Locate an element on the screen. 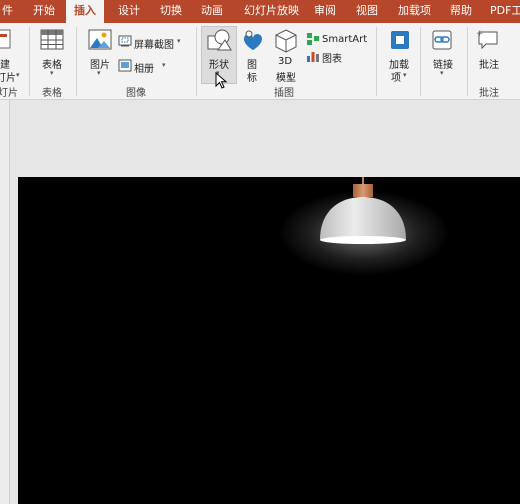 This screenshot has width=520, height=504. ribbon-tab-bar: 件 开始 插入 设计 切换 动画 幻灯片放映 审阅 视图 加载项 帮助 PDF工 is located at coordinates (260, 11).